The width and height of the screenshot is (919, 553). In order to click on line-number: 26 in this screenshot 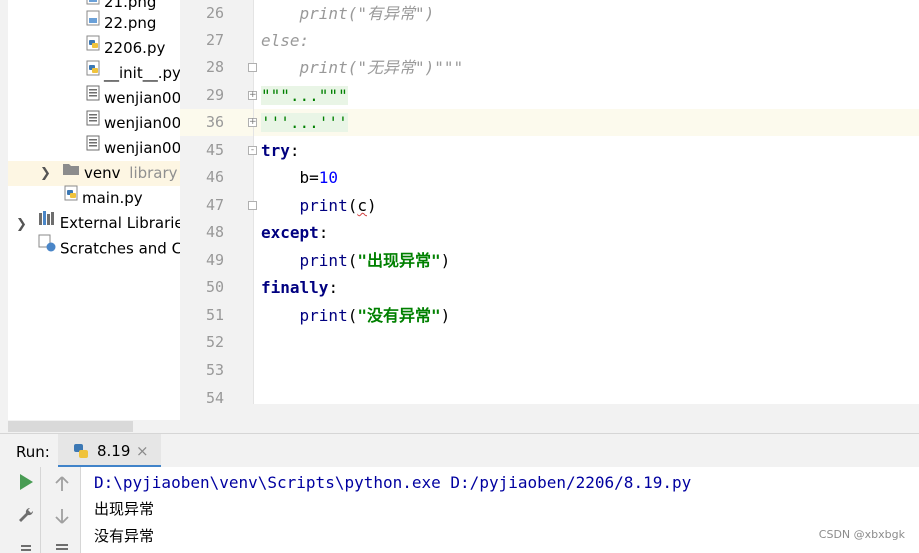, I will do `click(214, 13)`.